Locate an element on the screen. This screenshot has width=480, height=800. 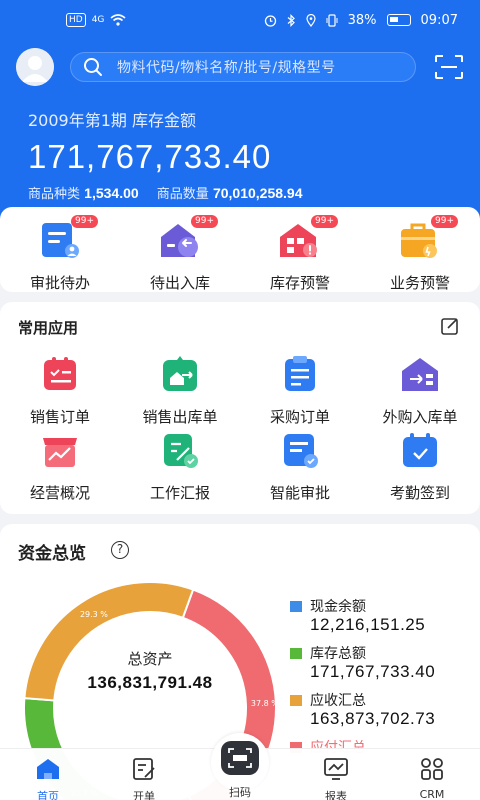
apps-title: 常用应用 is located at coordinates (48, 328).